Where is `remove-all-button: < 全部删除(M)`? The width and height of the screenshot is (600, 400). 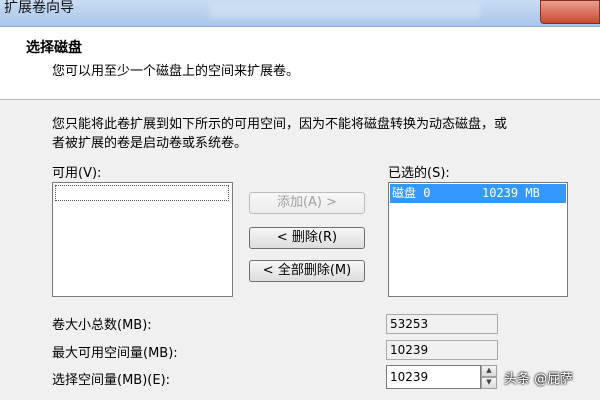
remove-all-button: < 全部删除(M) is located at coordinates (307, 271).